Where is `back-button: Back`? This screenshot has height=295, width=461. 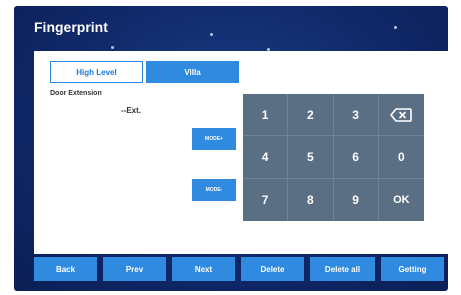 back-button: Back is located at coordinates (65, 269).